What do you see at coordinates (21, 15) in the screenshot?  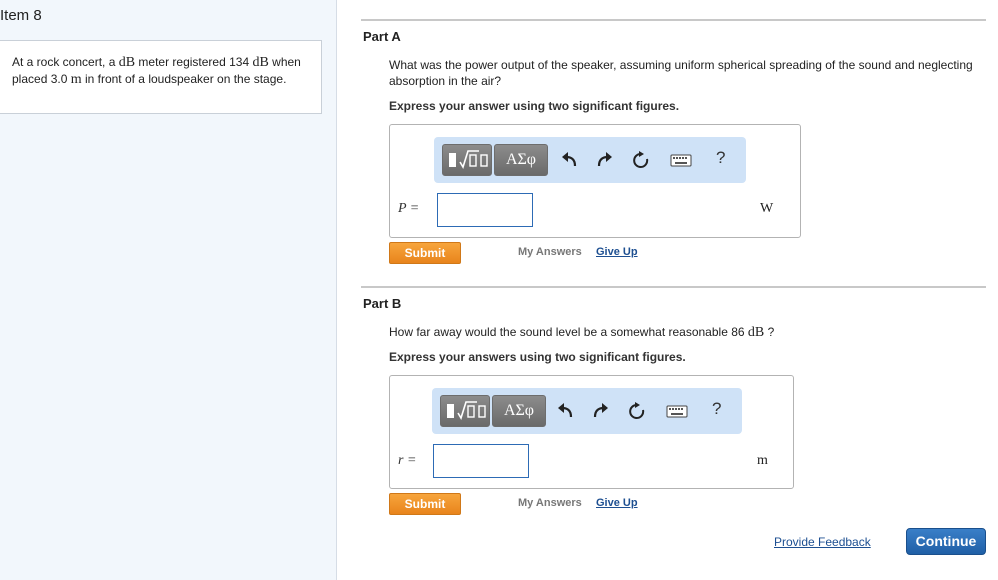 I see `item-title: Item 8` at bounding box center [21, 15].